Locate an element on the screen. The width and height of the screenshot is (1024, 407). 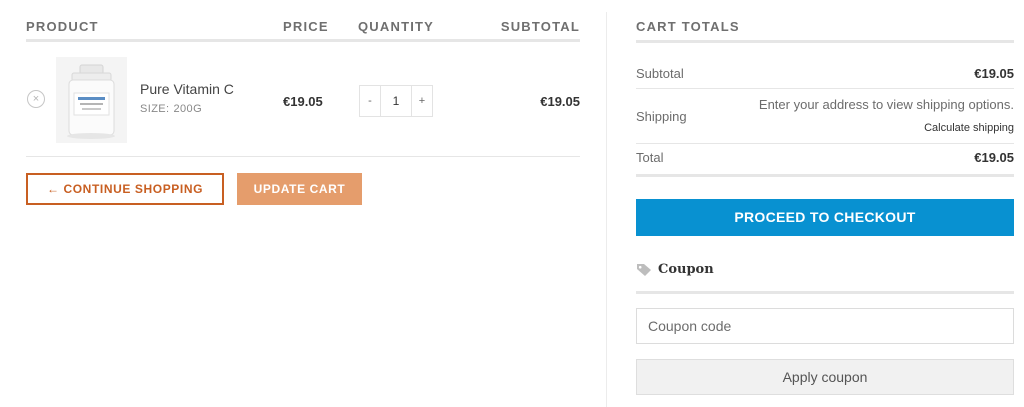
header-quantity: Quantity is located at coordinates (396, 26).